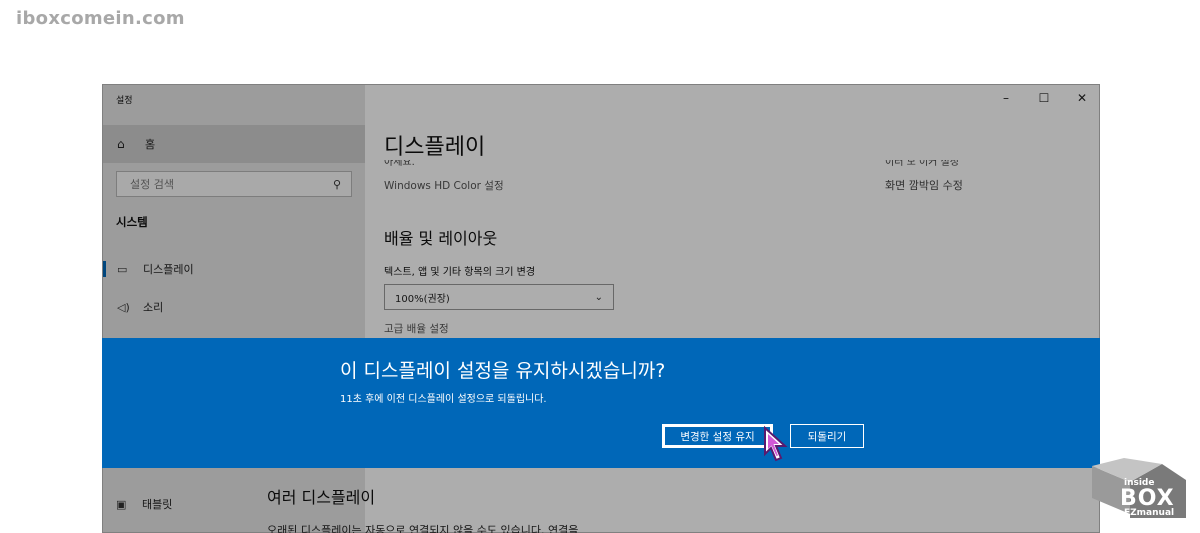  Describe the element at coordinates (100, 18) in the screenshot. I see `watermark-text: iboxcomein.com` at that location.